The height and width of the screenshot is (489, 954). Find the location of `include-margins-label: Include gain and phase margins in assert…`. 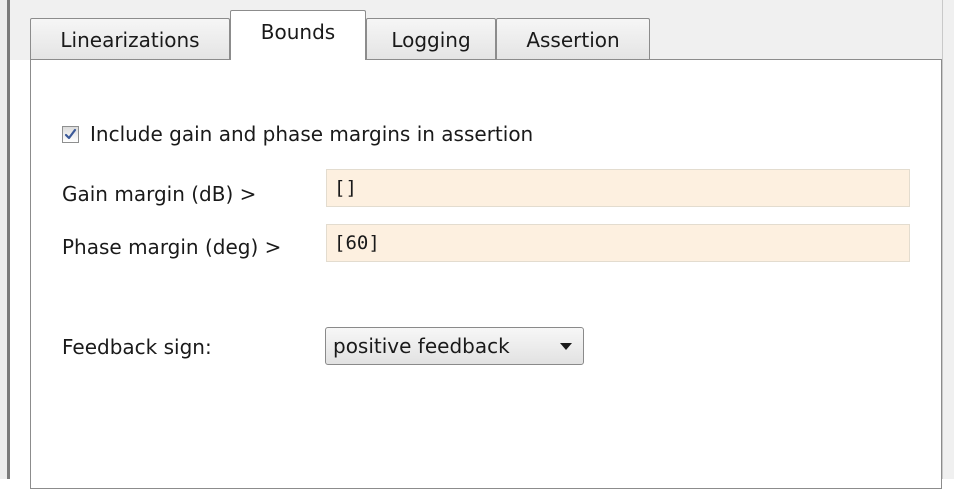

include-margins-label: Include gain and phase margins in assert… is located at coordinates (312, 134).